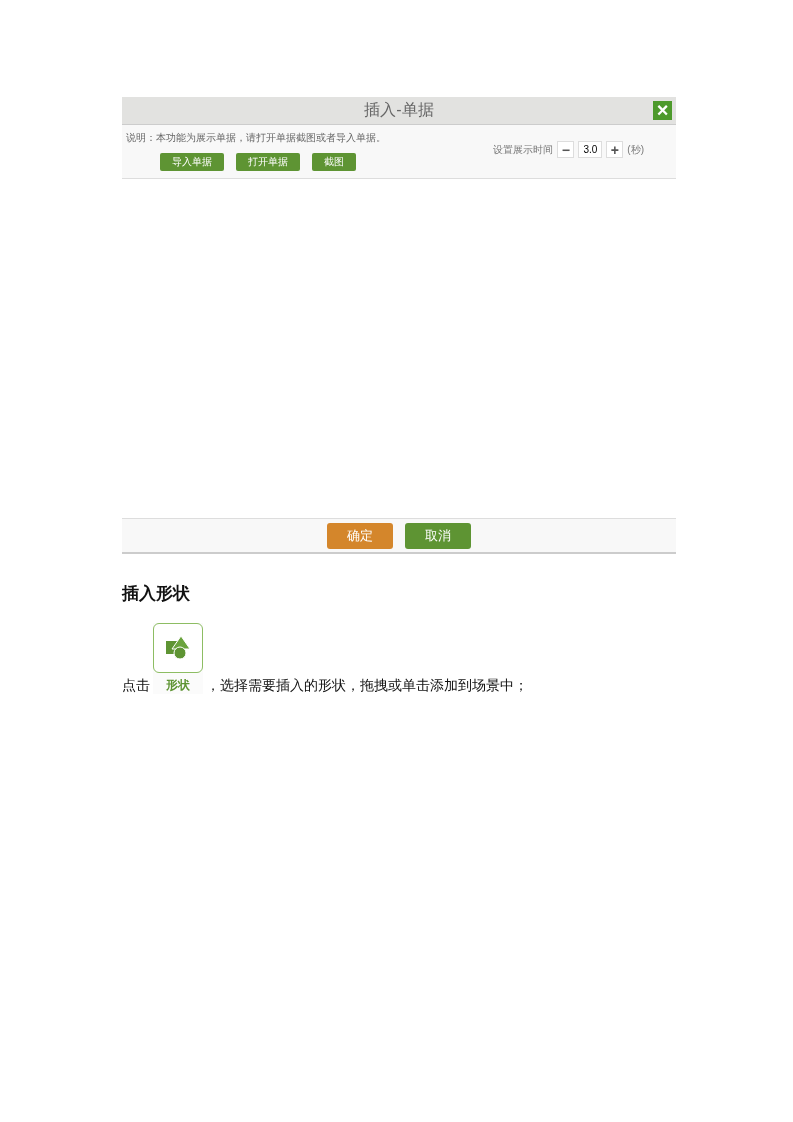 Image resolution: width=793 pixels, height=1122 pixels. What do you see at coordinates (360, 535) in the screenshot?
I see `confirm-button: 确定` at bounding box center [360, 535].